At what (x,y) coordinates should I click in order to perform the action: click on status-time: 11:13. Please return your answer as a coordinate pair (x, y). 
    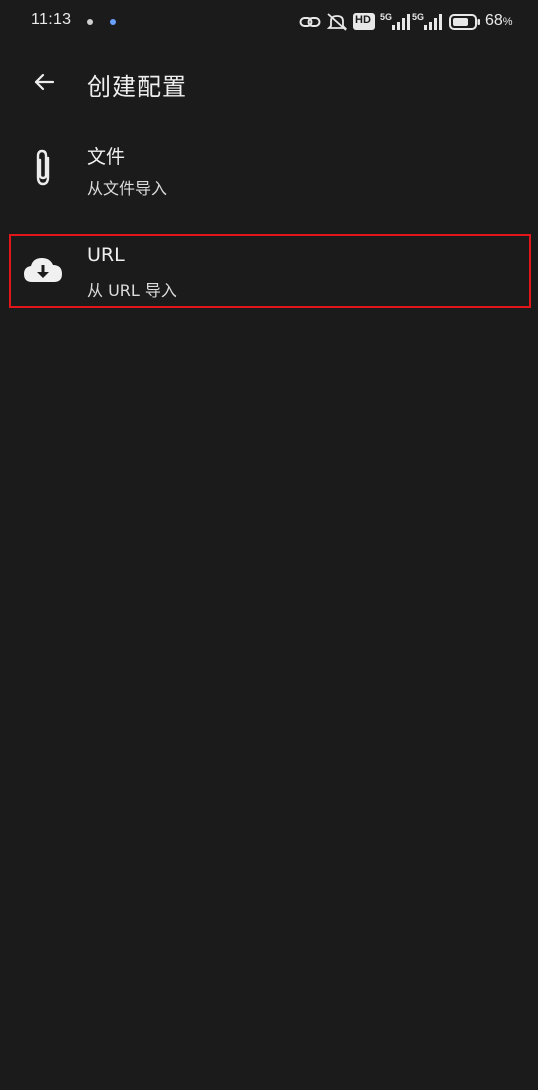
    Looking at the image, I should click on (51, 19).